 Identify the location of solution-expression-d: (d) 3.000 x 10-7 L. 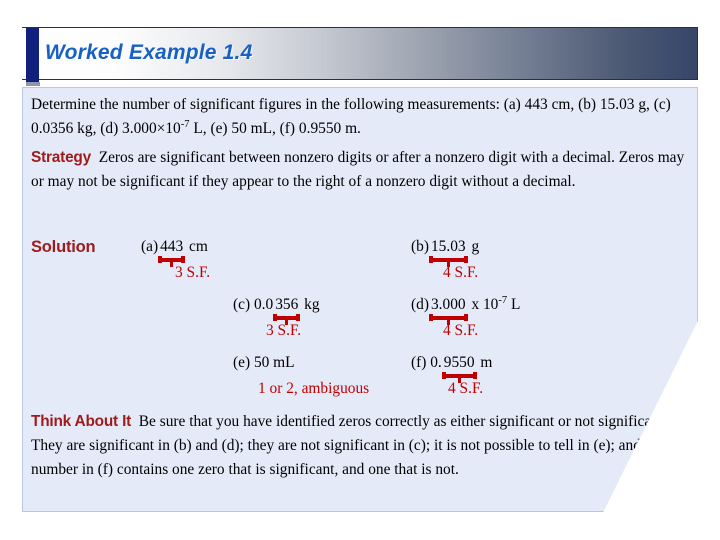
(466, 309).